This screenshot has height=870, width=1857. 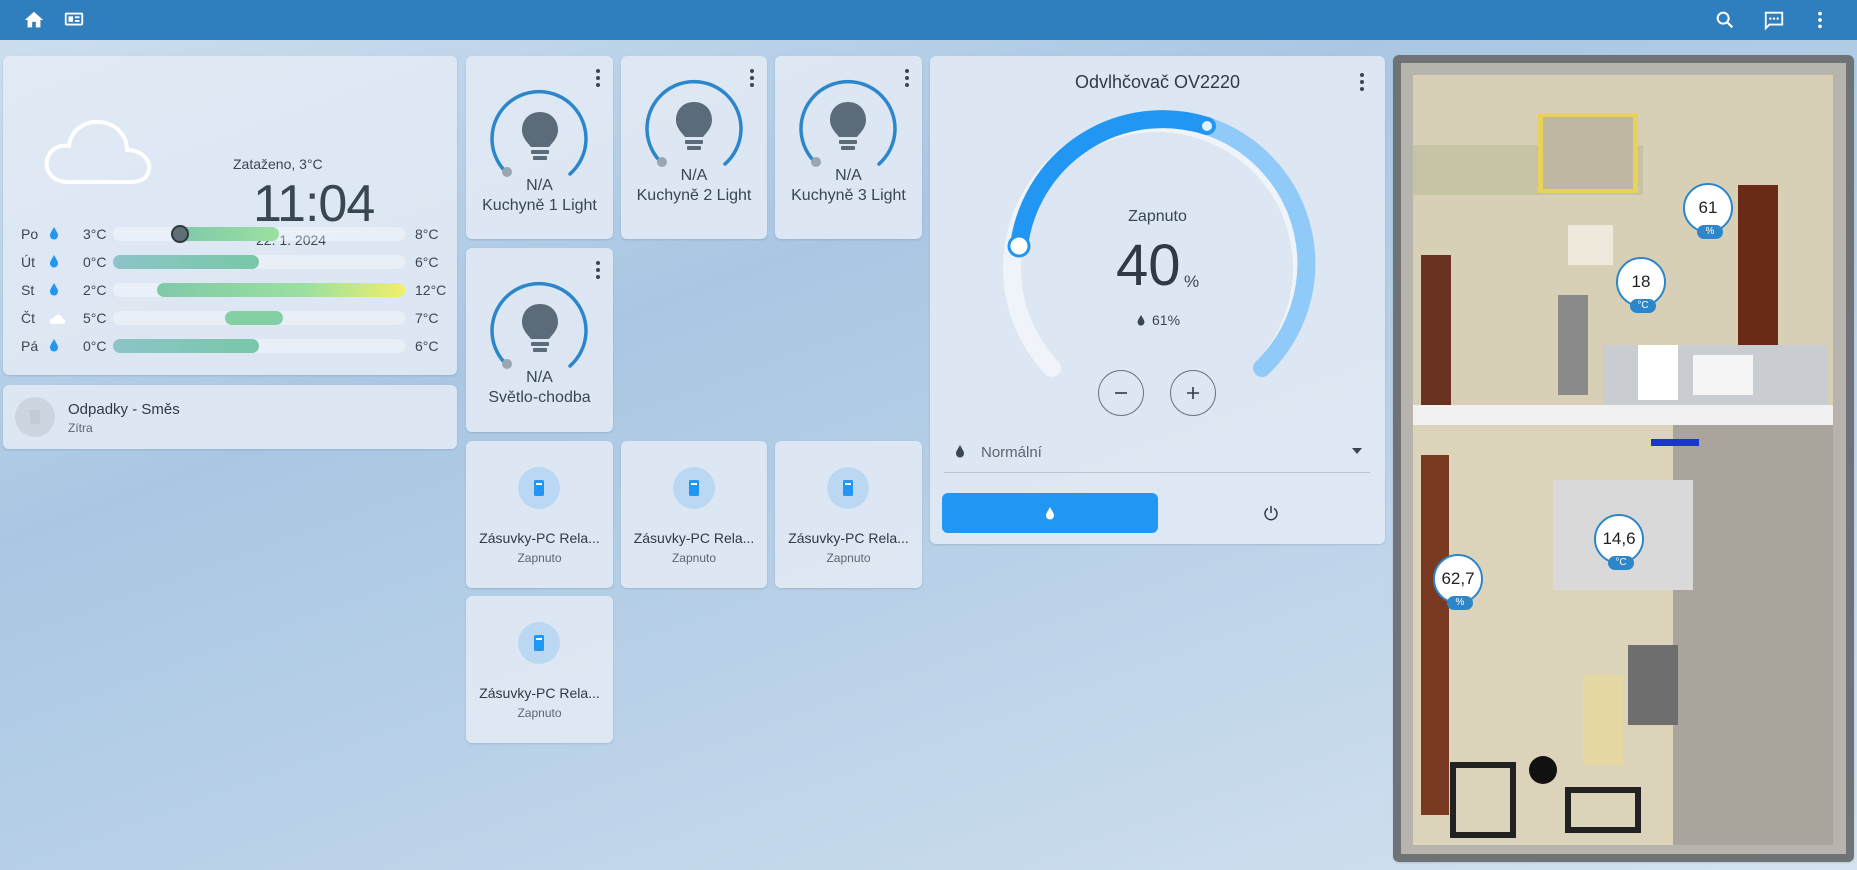 I want to click on dehumidifier-title: Odvlhčovač OV2220, so click(x=1157, y=82).